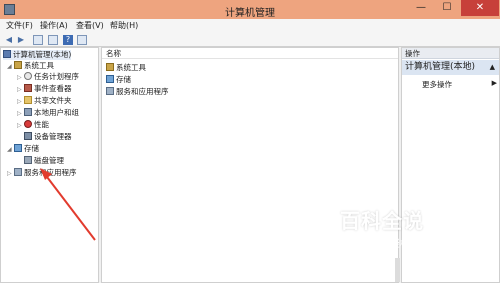 This screenshot has width=500, height=283. What do you see at coordinates (250, 26) in the screenshot?
I see `menu-bar: 文件(F) 操作(A) 查看(V) 帮助(H)` at bounding box center [250, 26].